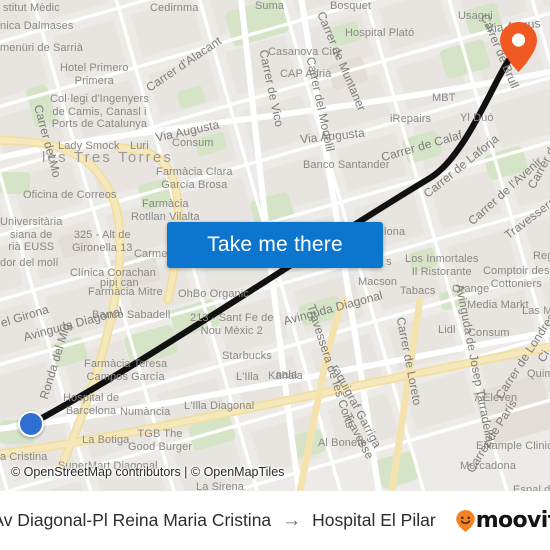 This screenshot has height=550, width=550. What do you see at coordinates (512, 520) in the screenshot?
I see `moovit-wordmark: moovit` at bounding box center [512, 520].